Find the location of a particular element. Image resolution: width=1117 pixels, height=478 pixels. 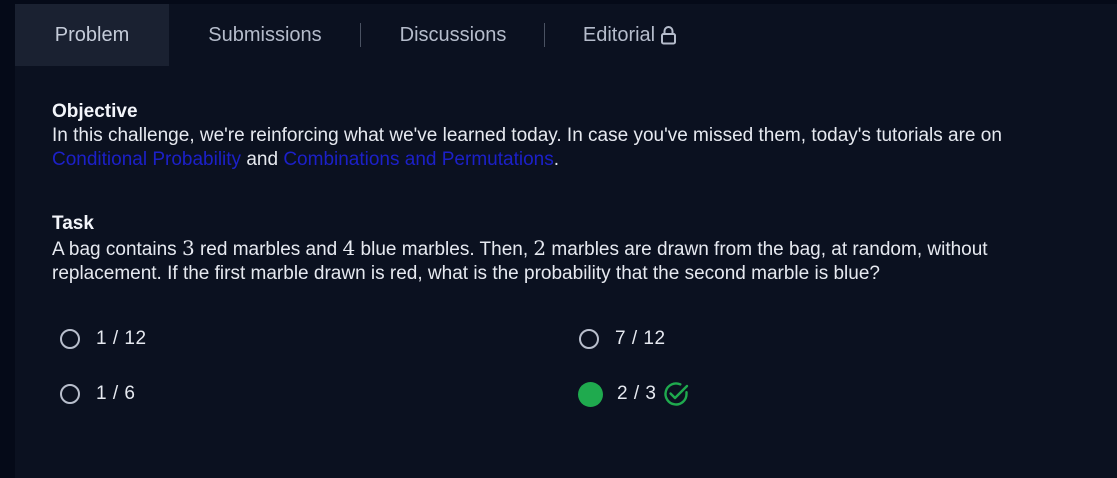

option-1-12: 1 / 12 is located at coordinates (103, 339).